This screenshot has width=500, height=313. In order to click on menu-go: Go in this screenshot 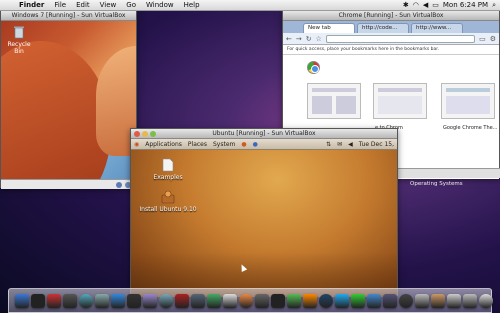, I will do `click(131, 5)`.